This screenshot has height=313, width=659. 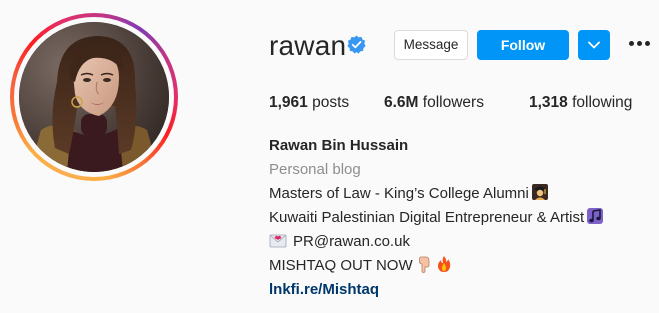 I want to click on music-notes-icon, so click(x=595, y=216).